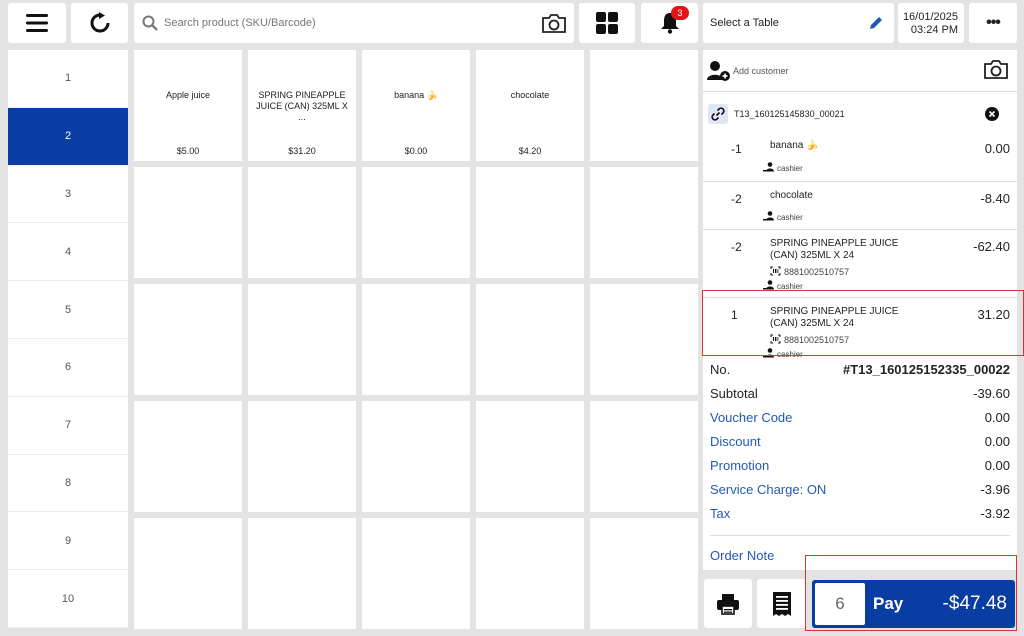 This screenshot has height=636, width=1024. Describe the element at coordinates (68, 484) in the screenshot. I see `table-item: 8` at that location.